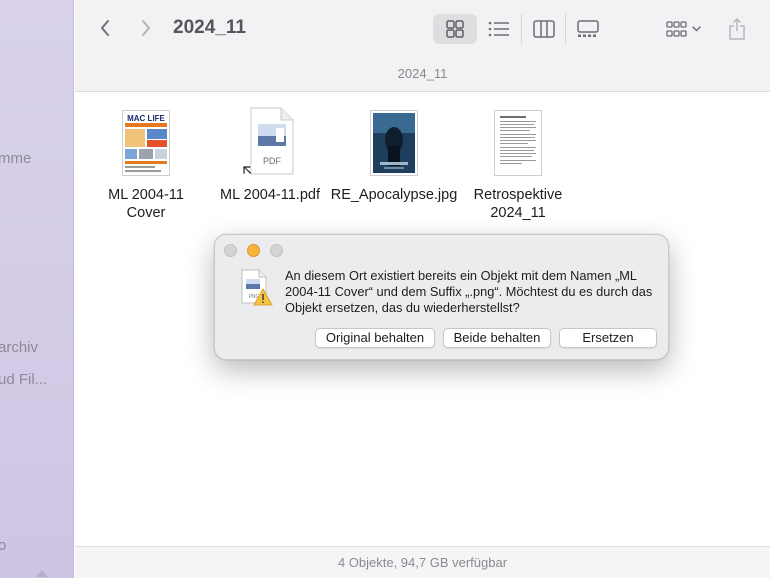  Describe the element at coordinates (256, 288) in the screenshot. I see `png-warning-icon: PNG` at that location.